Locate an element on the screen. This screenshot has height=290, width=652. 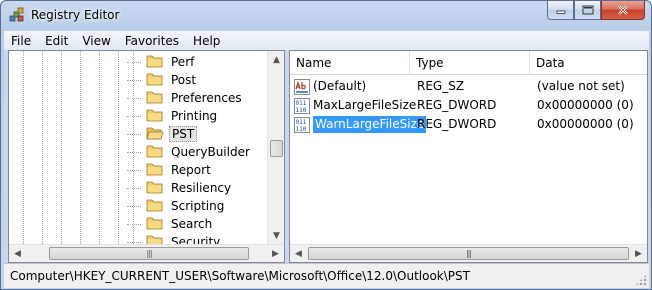
menu-view: View is located at coordinates (96, 41).